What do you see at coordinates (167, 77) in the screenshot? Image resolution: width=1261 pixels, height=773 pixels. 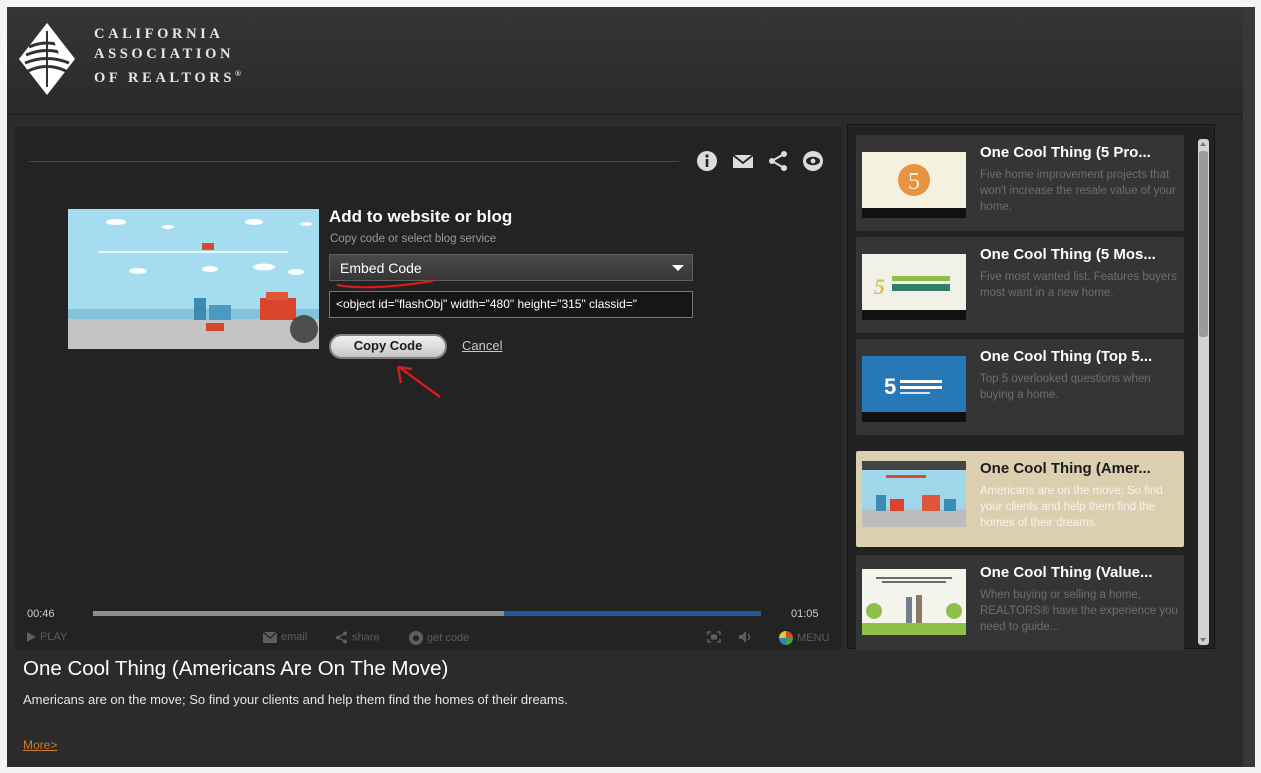 I see `logo-line-3: OF REALTORS®` at bounding box center [167, 77].